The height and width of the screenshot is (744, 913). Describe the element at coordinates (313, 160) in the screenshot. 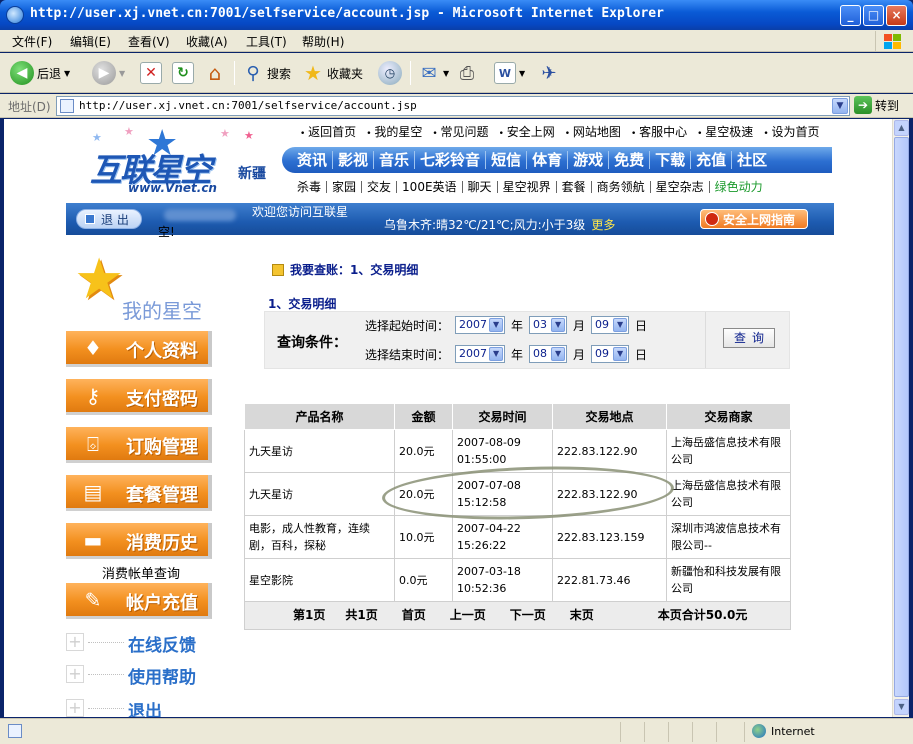

I see `nav-news: 资讯` at that location.